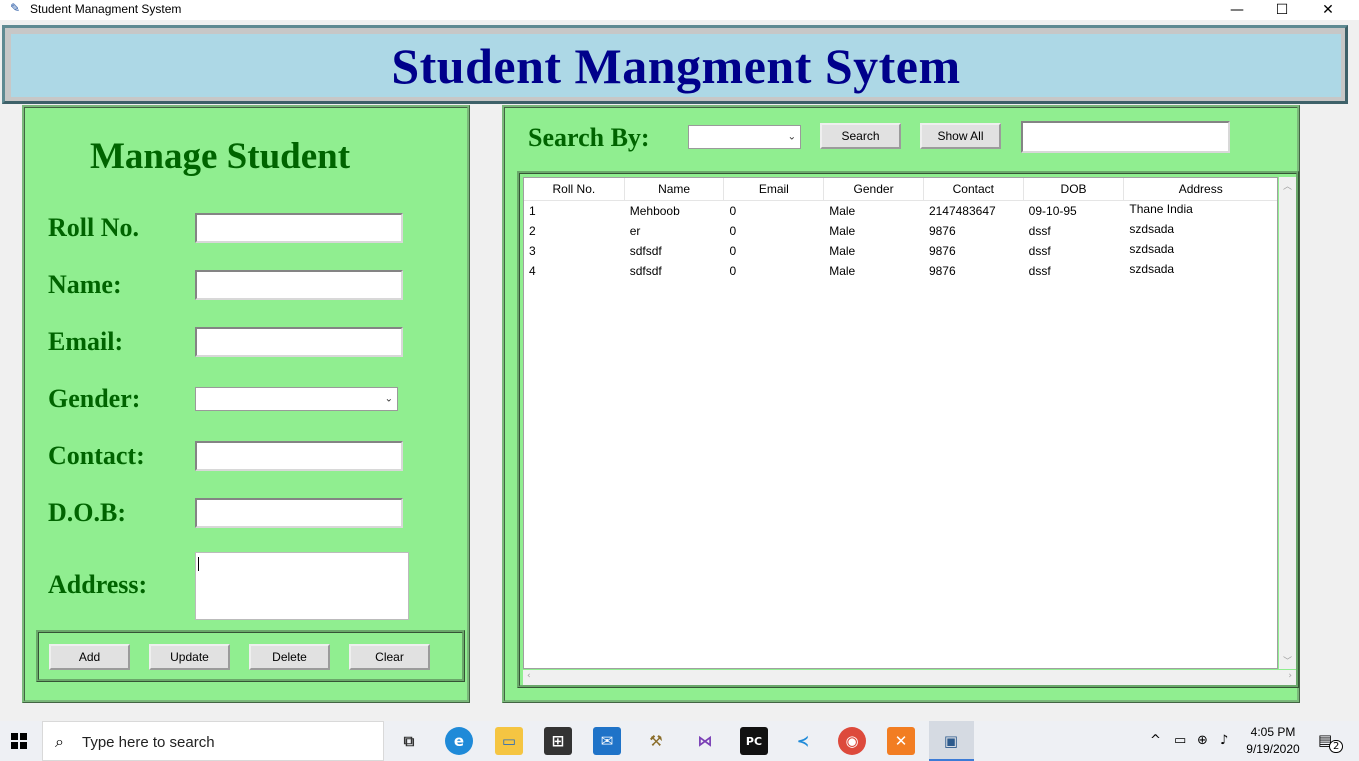 This screenshot has height=761, width=1359. I want to click on search-by-select: ⌄, so click(744, 137).